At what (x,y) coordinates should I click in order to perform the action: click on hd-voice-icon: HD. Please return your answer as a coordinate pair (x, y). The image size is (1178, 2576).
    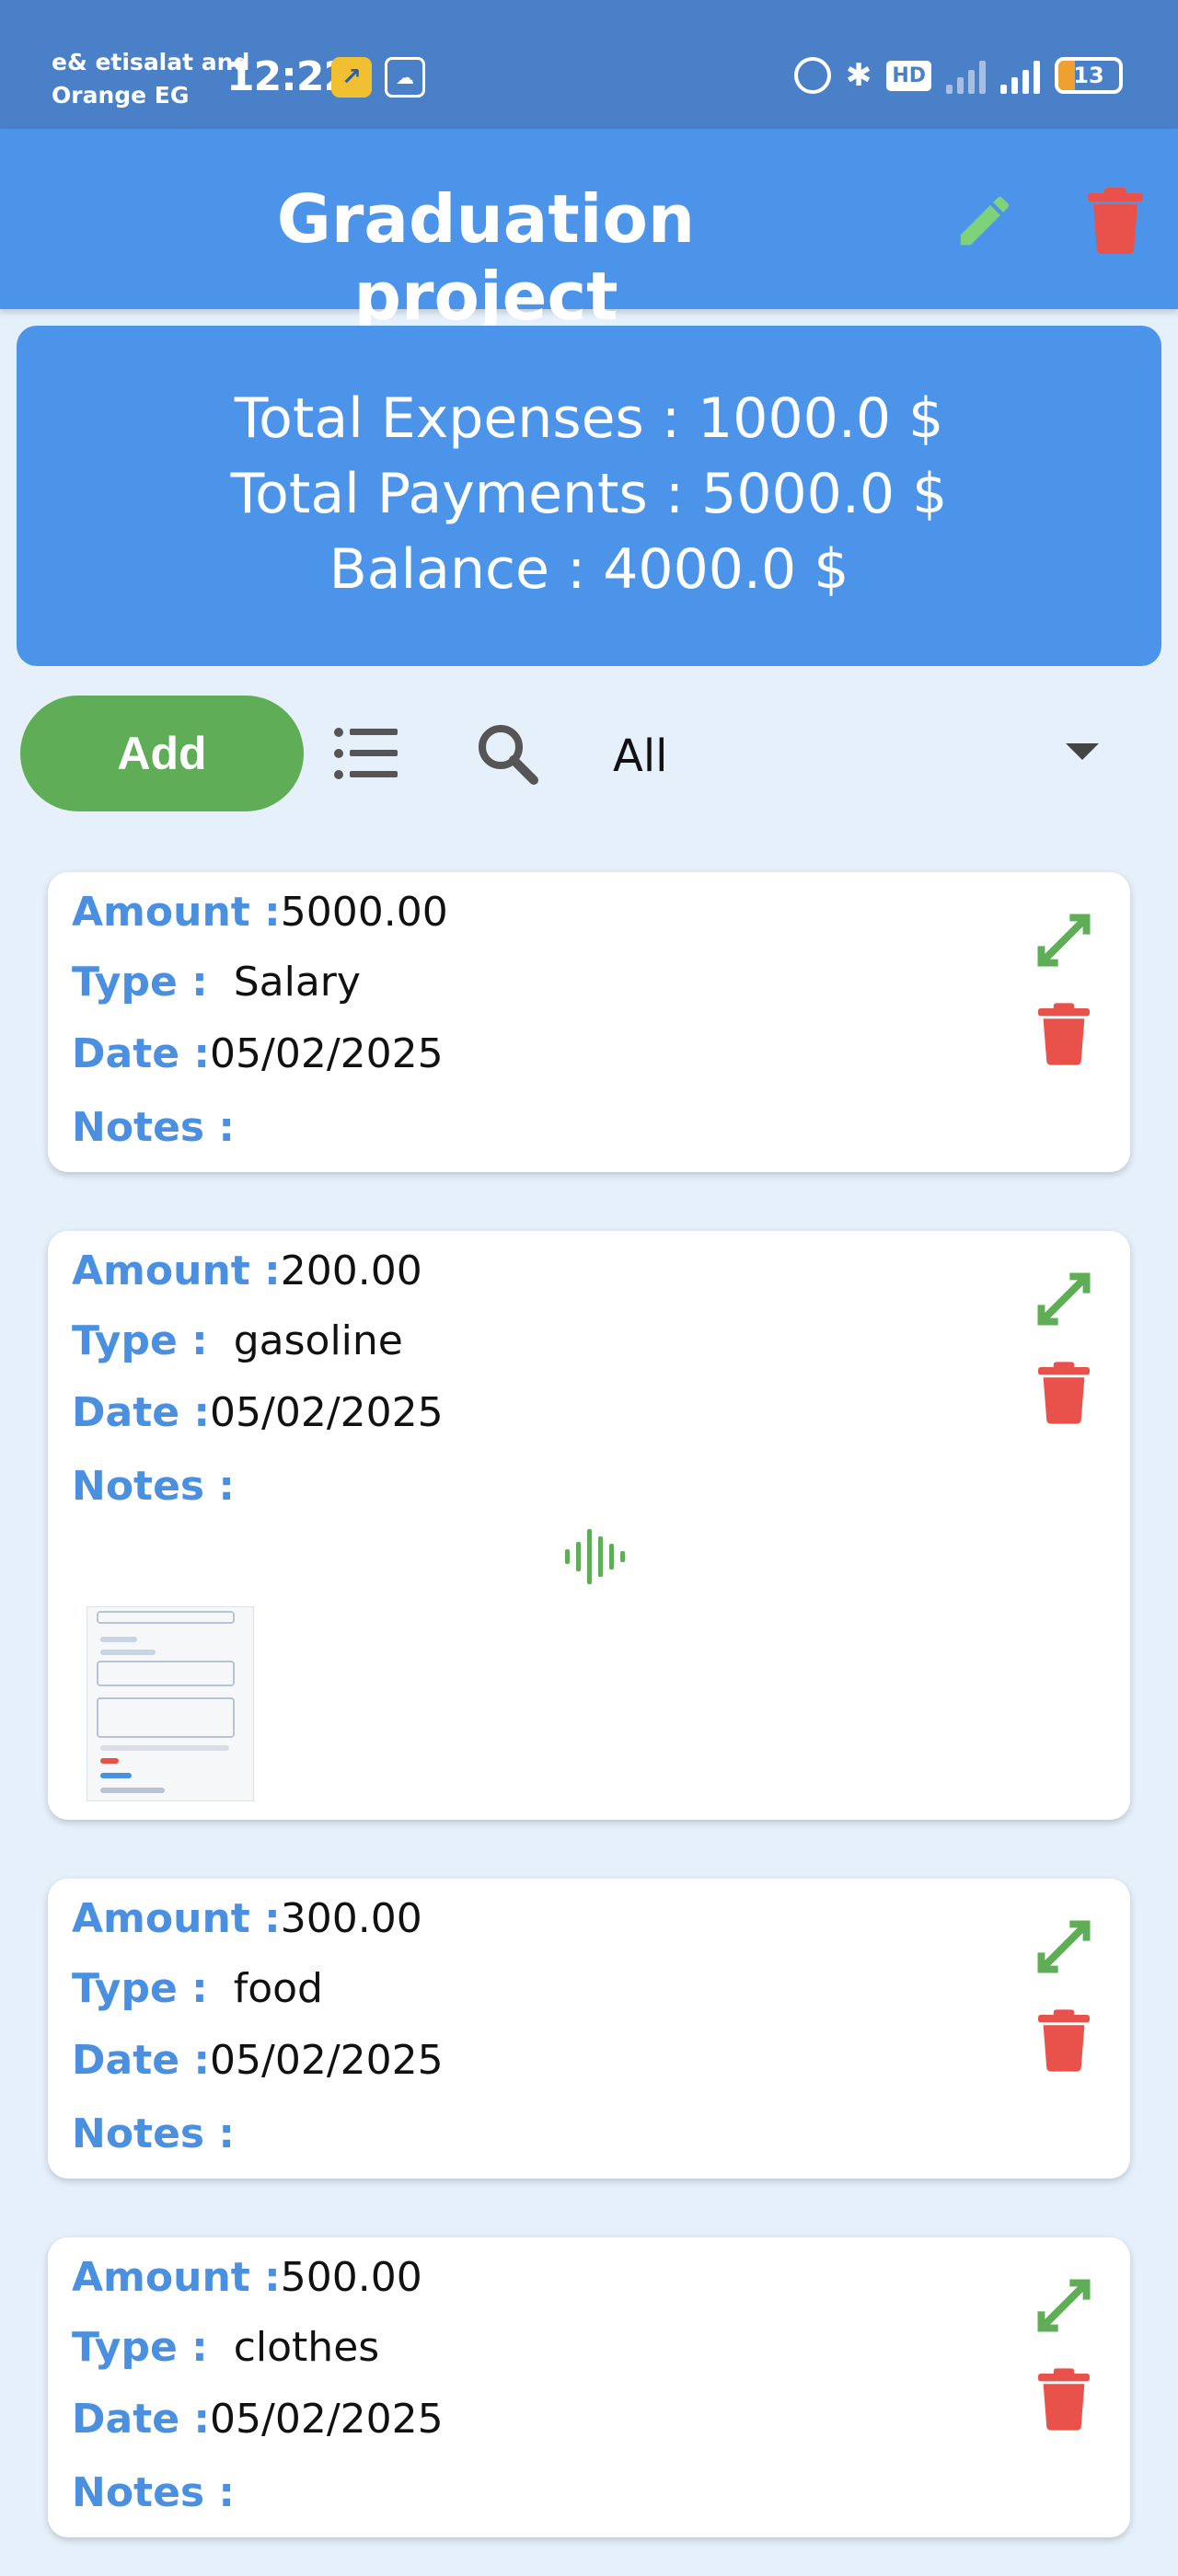
    Looking at the image, I should click on (908, 75).